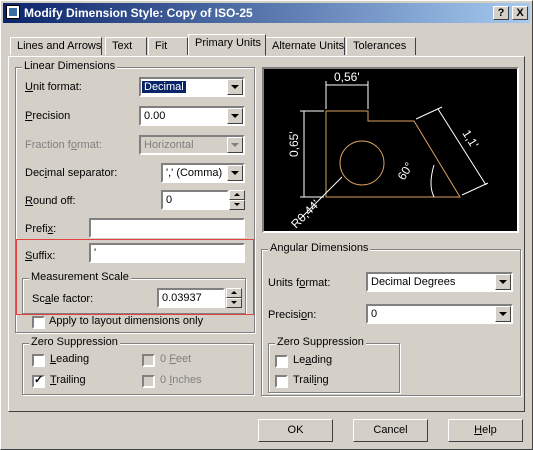 This screenshot has width=533, height=450. What do you see at coordinates (50, 201) in the screenshot?
I see `round-off-label: Round off:` at bounding box center [50, 201].